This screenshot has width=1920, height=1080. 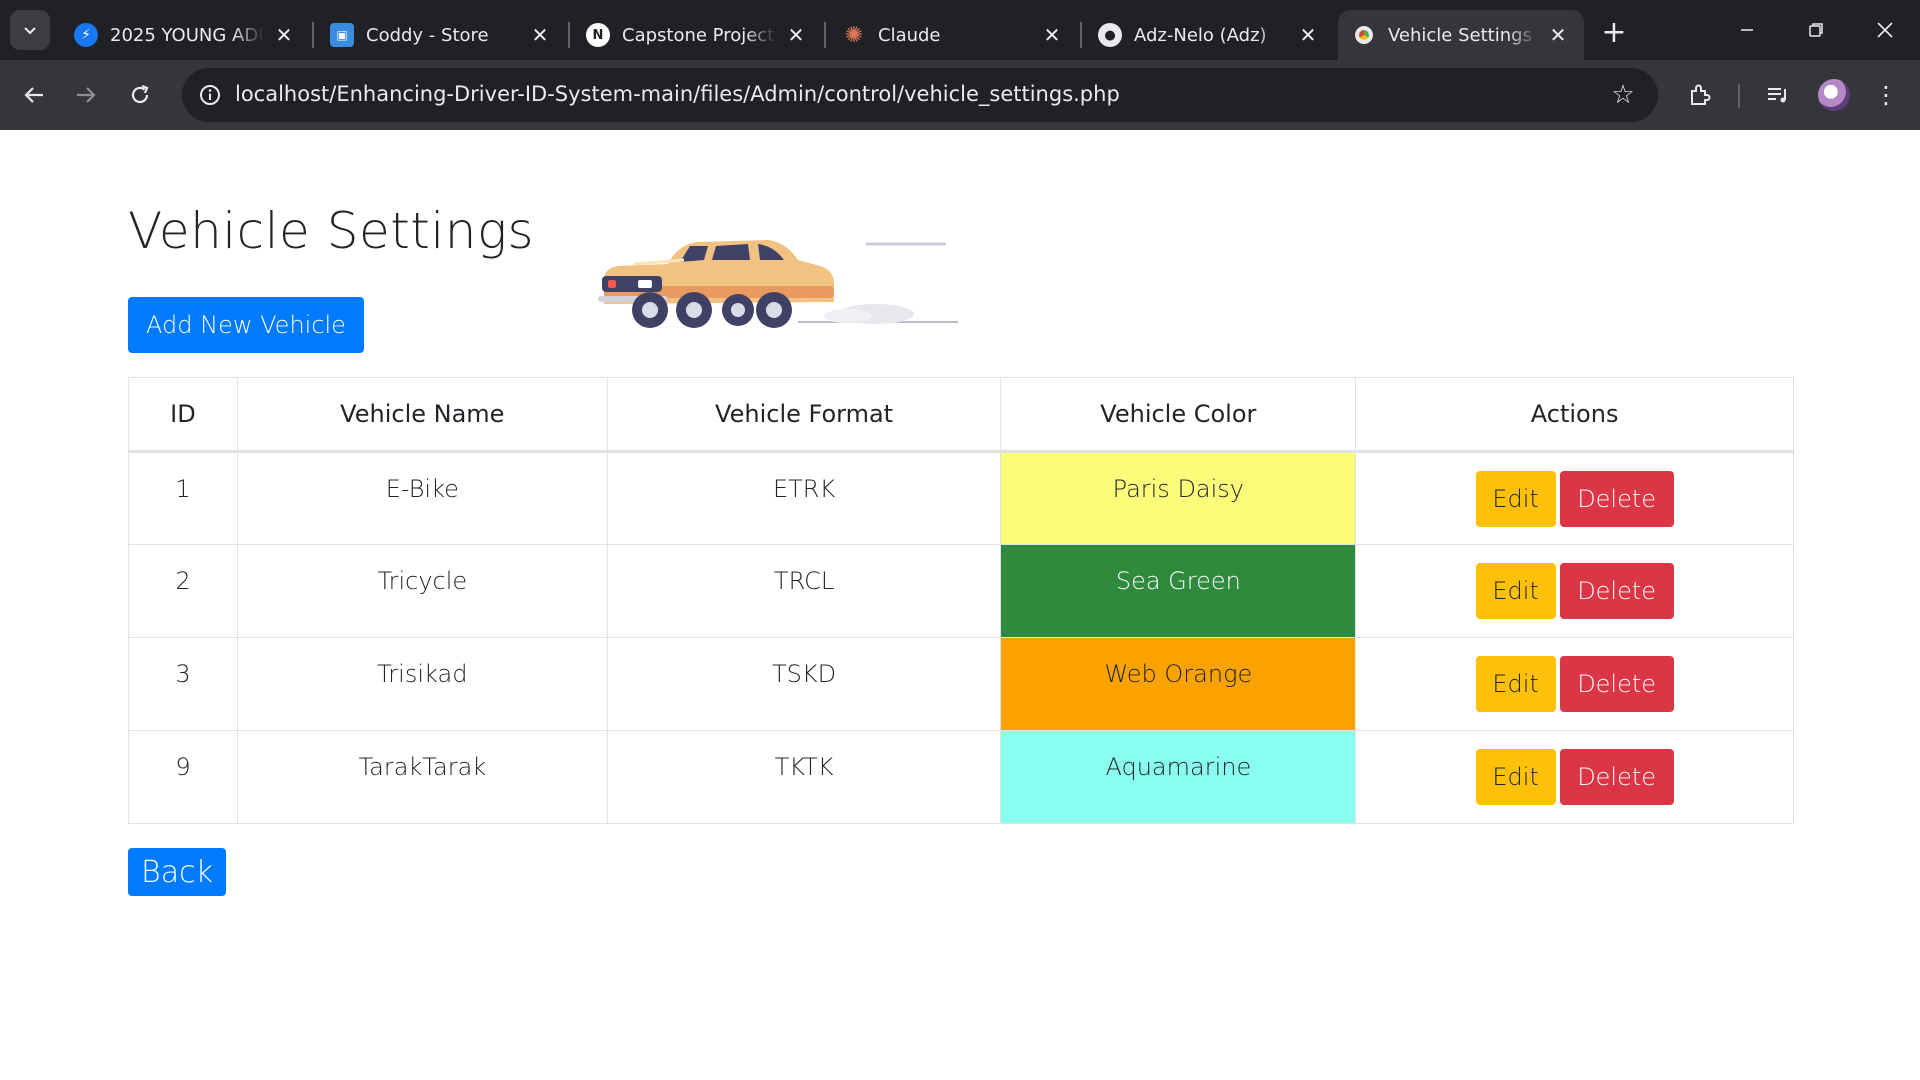 What do you see at coordinates (1178, 684) in the screenshot?
I see `cell-vehicle-color: Web Orange` at bounding box center [1178, 684].